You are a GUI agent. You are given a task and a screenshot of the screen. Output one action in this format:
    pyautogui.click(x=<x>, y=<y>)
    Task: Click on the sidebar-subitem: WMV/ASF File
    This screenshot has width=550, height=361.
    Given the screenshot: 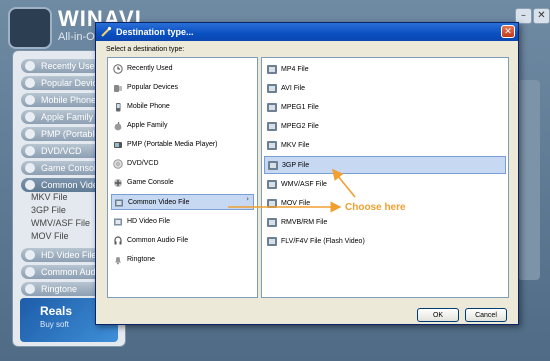 What is the action you would take?
    pyautogui.click(x=60, y=223)
    